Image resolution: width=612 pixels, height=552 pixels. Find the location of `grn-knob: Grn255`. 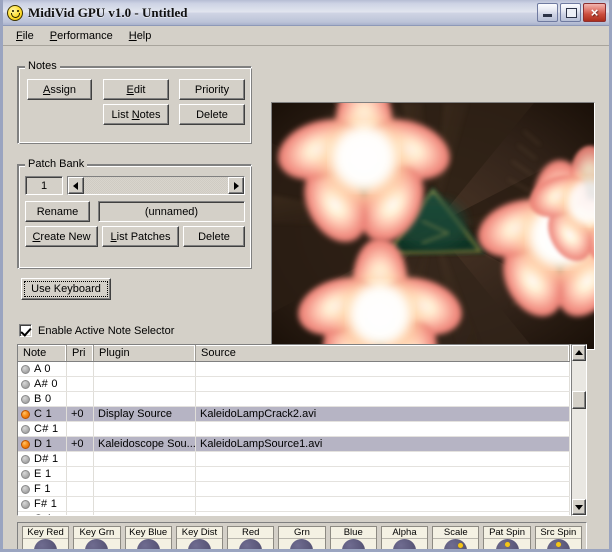

grn-knob: Grn255 is located at coordinates (302, 537).